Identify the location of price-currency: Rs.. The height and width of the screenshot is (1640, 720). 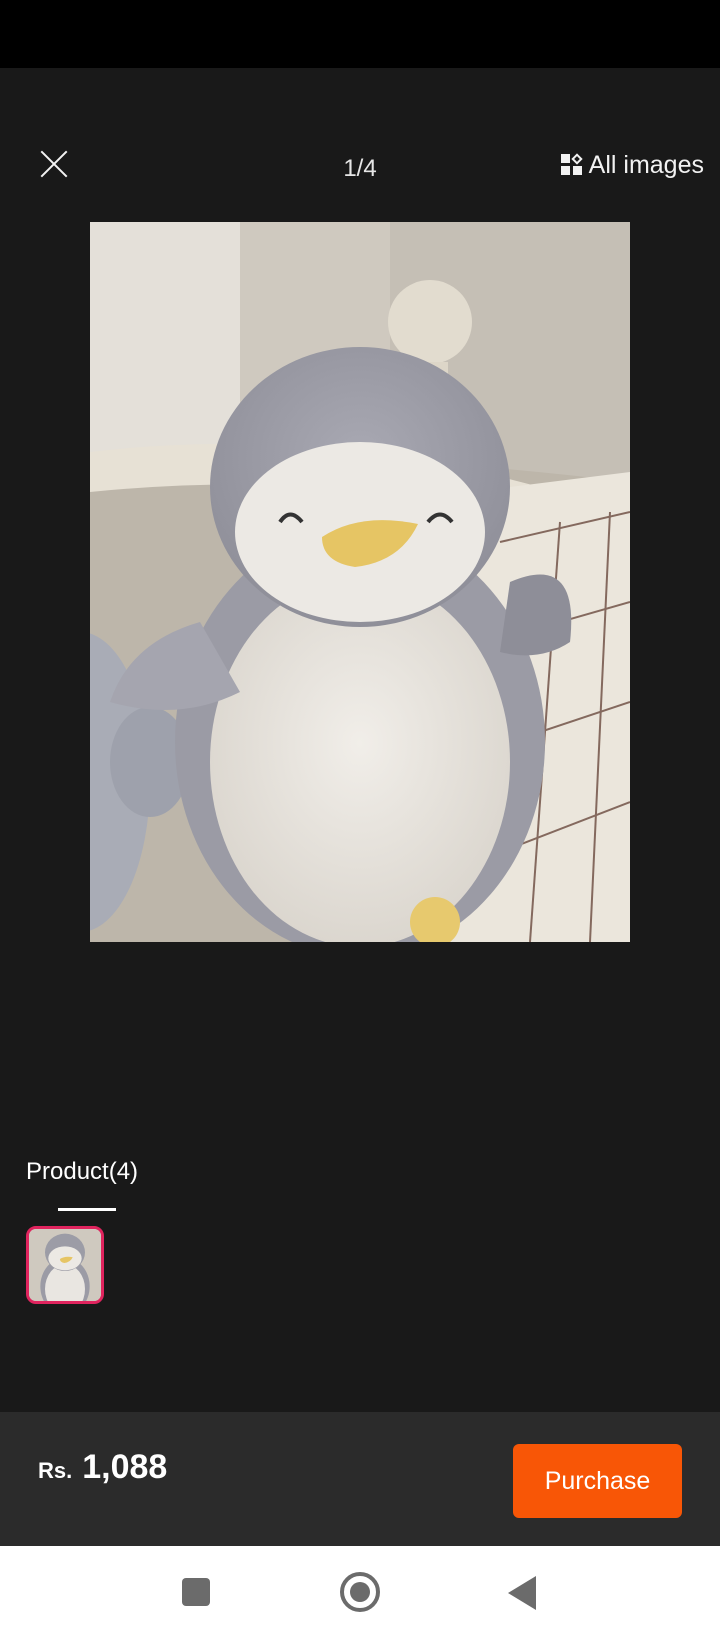
(55, 1470).